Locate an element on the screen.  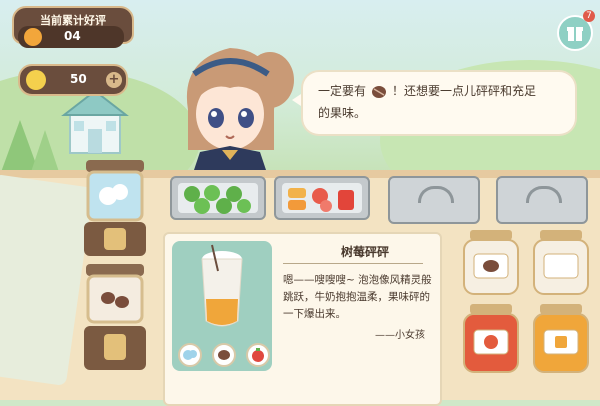
add-coins-button: + is located at coordinates (114, 80).